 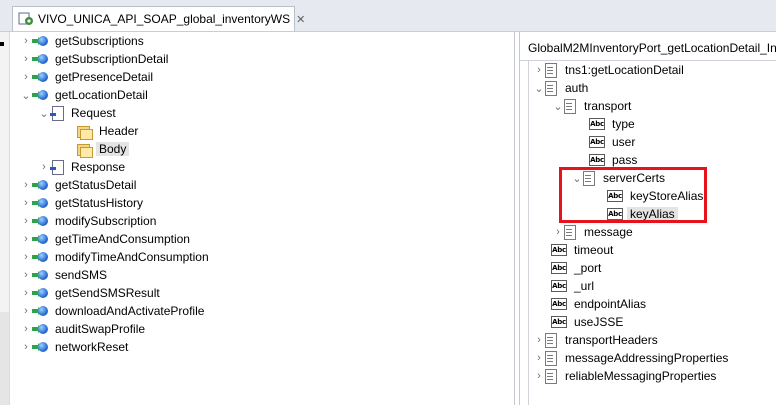 What do you see at coordinates (608, 106) in the screenshot?
I see `tree-item-label: transport` at bounding box center [608, 106].